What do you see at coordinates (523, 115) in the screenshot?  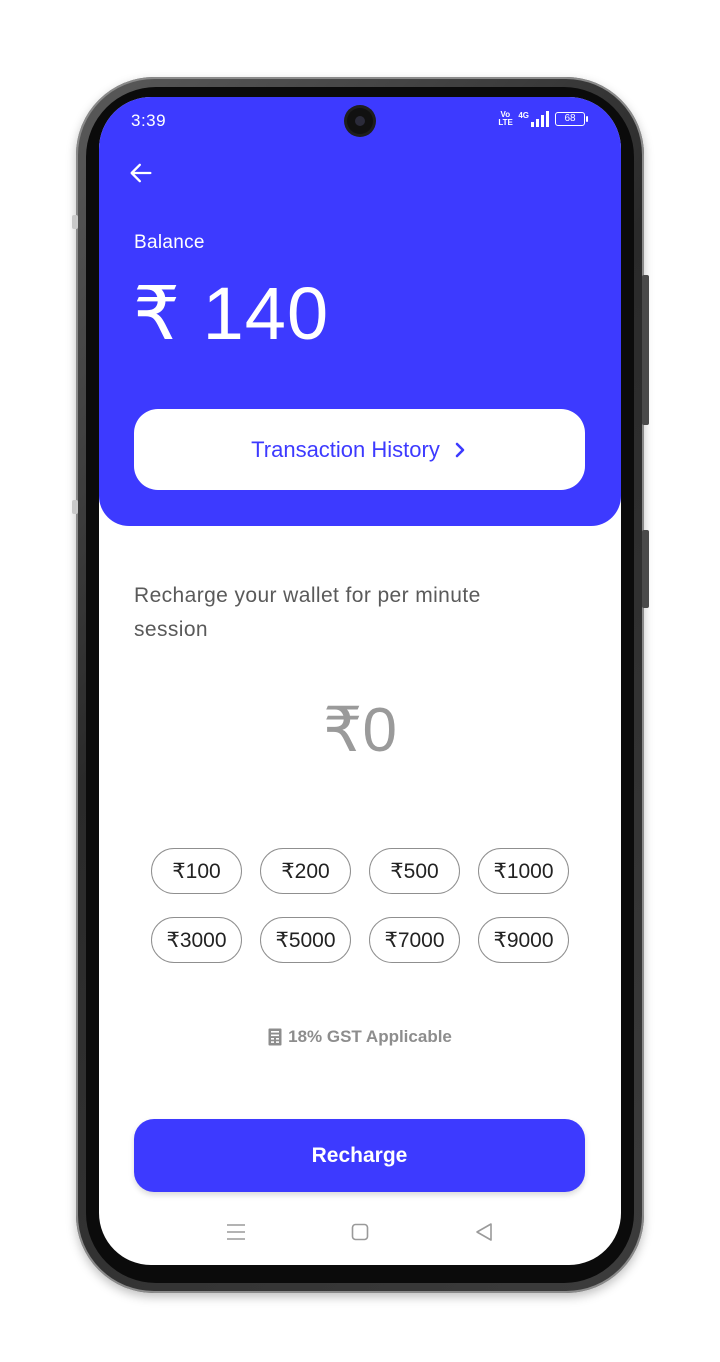 I see `network-type: 4G` at bounding box center [523, 115].